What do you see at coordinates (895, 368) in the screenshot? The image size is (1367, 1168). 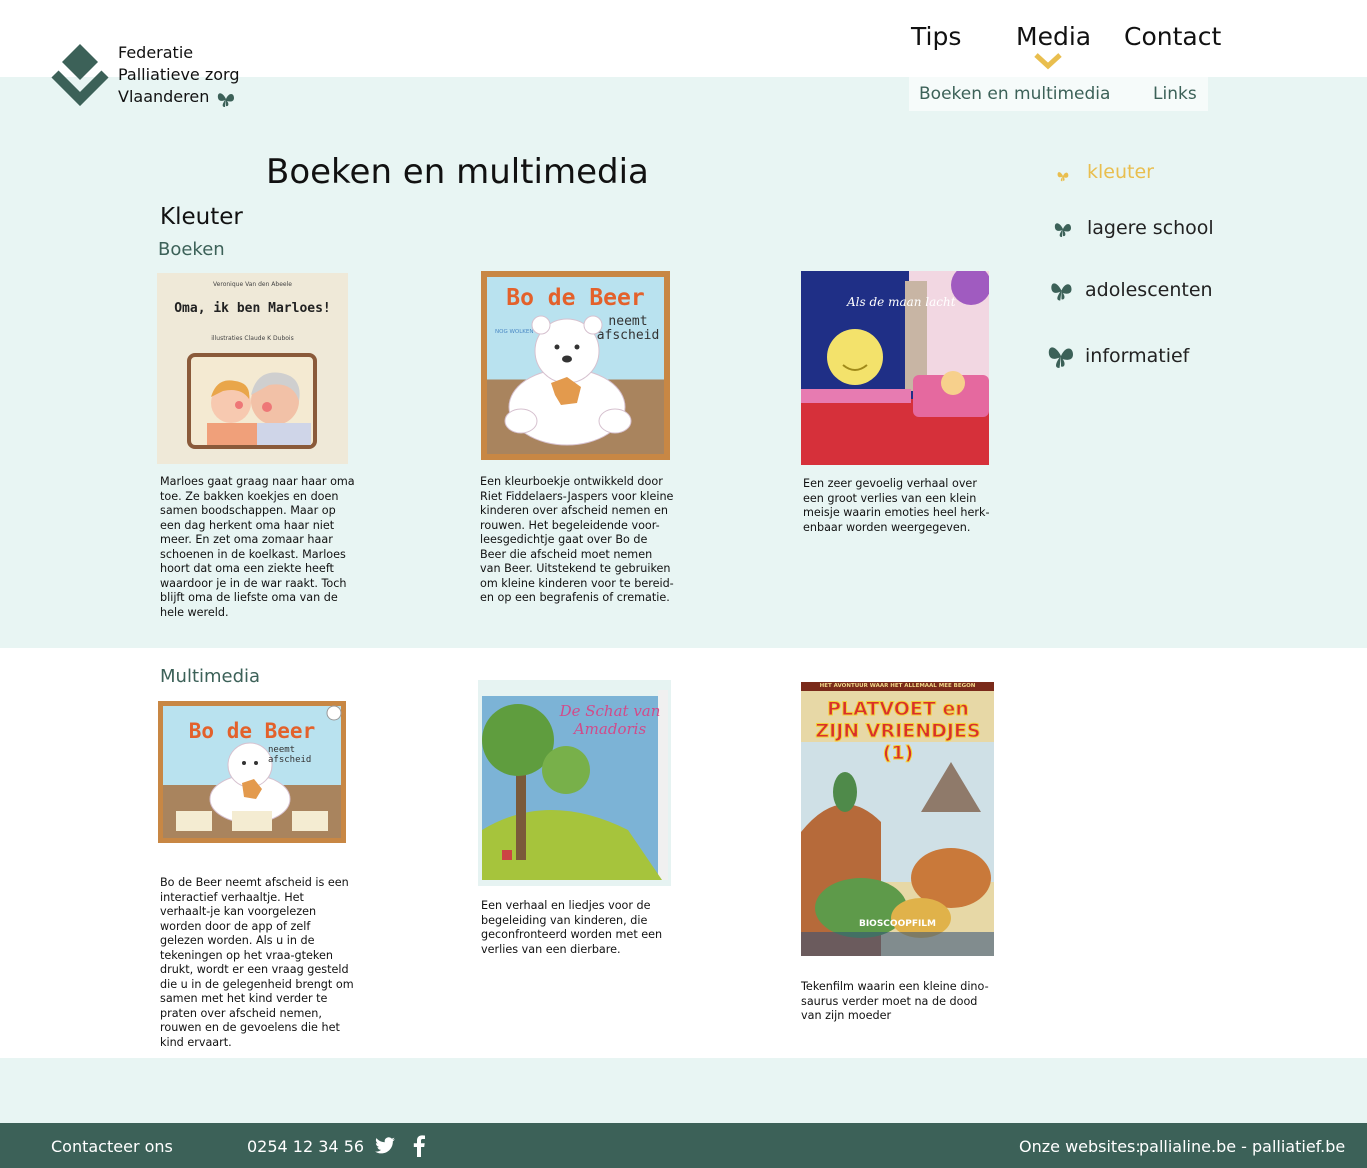 I see `book-cover-als-de-maan-lacht: Als de maan lacht` at bounding box center [895, 368].